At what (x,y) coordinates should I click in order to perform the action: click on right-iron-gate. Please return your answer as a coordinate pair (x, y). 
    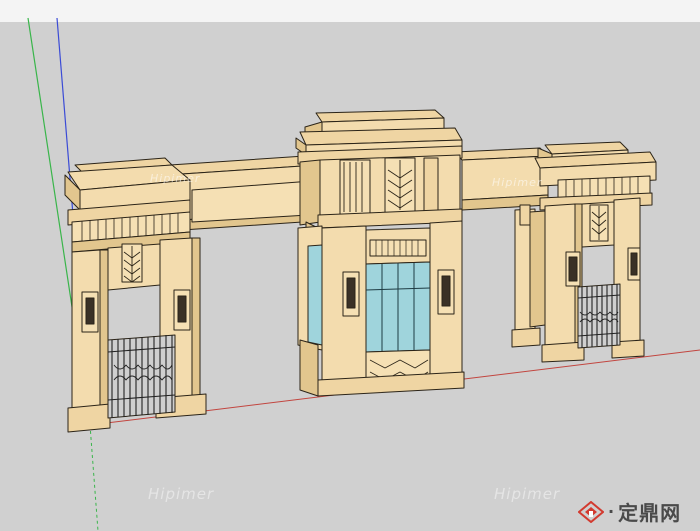
    Looking at the image, I should click on (599, 316).